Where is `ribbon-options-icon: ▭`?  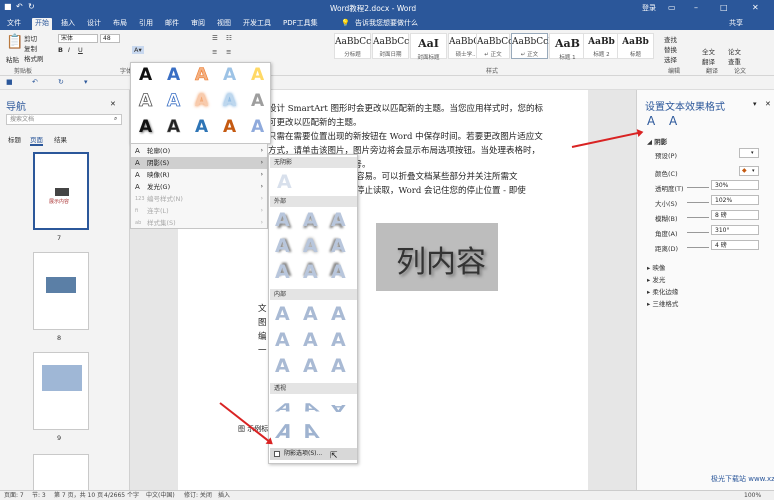 ribbon-options-icon: ▭ is located at coordinates (672, 7).